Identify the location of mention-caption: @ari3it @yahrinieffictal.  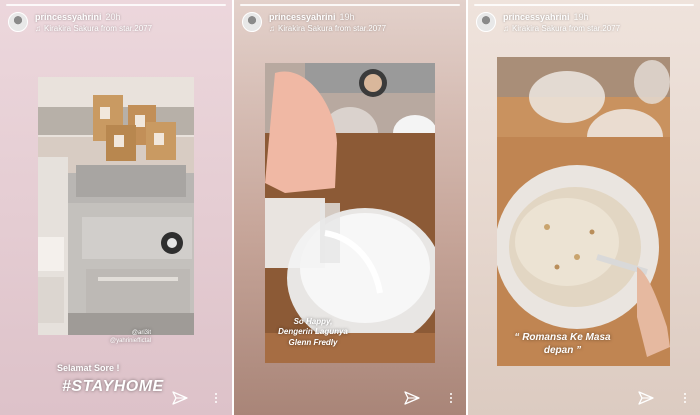
(130, 338).